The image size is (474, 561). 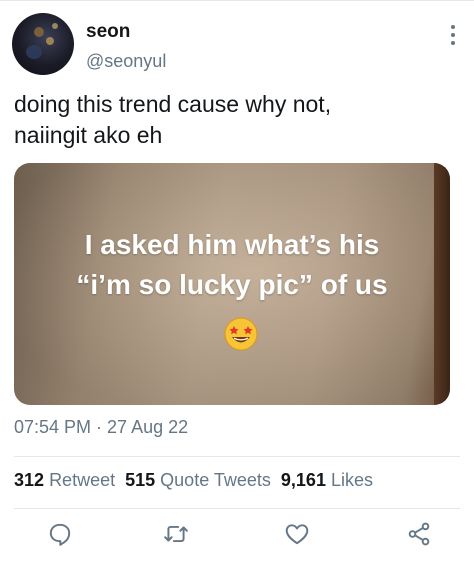 I want to click on like-icon, so click(x=297, y=534).